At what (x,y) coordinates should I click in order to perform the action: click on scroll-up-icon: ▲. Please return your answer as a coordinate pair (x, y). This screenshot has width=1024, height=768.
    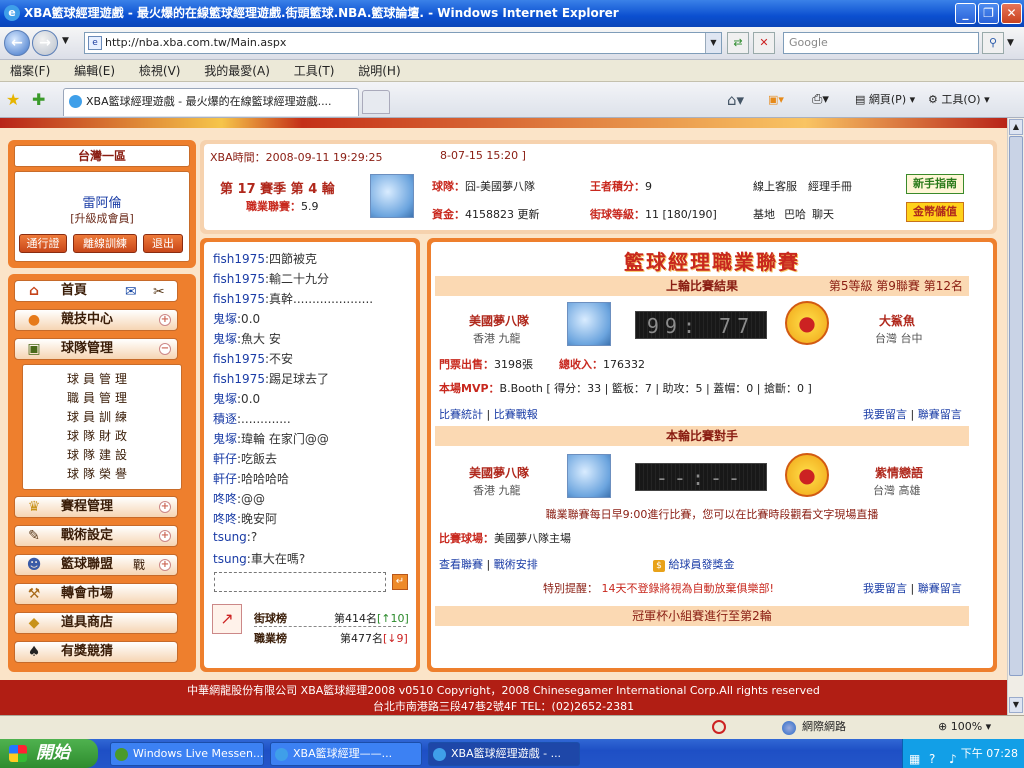
    Looking at the image, I should click on (1016, 127).